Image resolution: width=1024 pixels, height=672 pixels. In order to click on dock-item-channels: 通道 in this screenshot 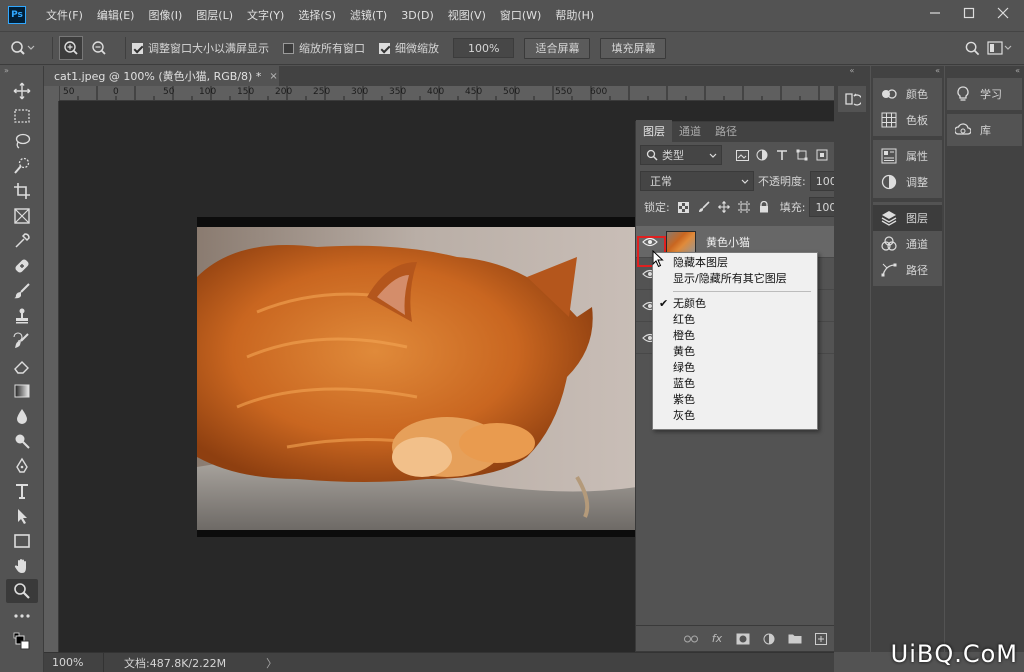, I will do `click(907, 244)`.